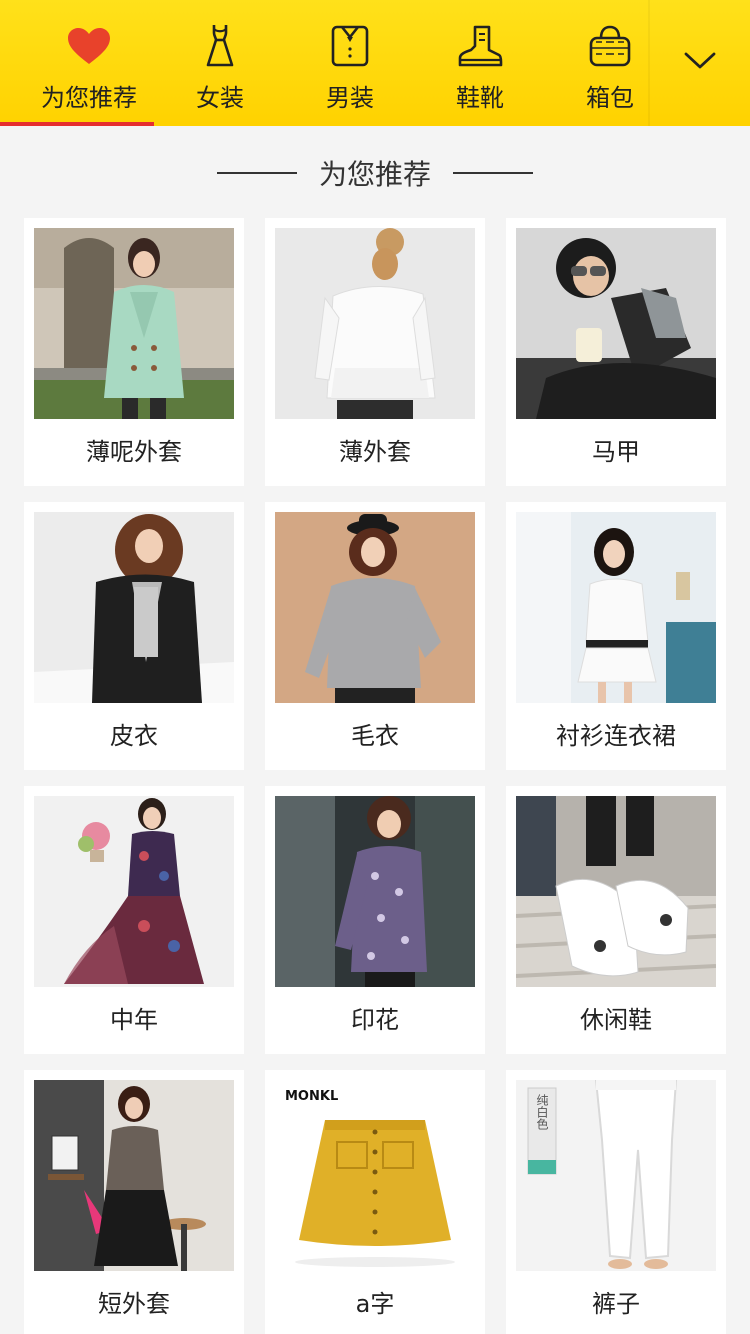 This screenshot has width=750, height=1334. Describe the element at coordinates (610, 46) in the screenshot. I see `handbag-icon` at that location.